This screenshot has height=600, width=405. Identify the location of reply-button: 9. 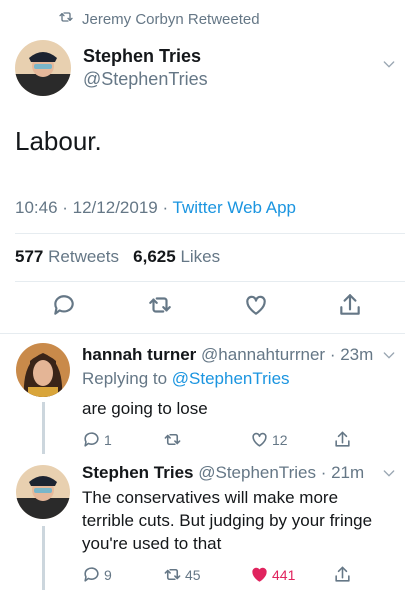
(97, 574).